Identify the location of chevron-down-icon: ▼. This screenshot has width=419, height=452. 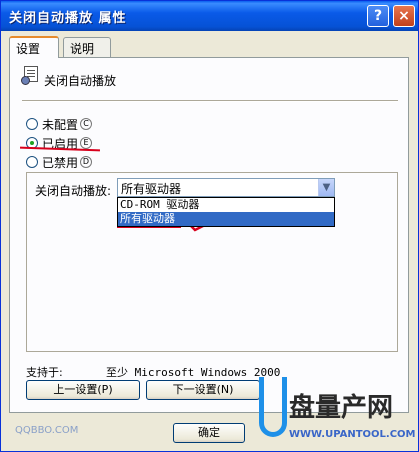
(326, 187).